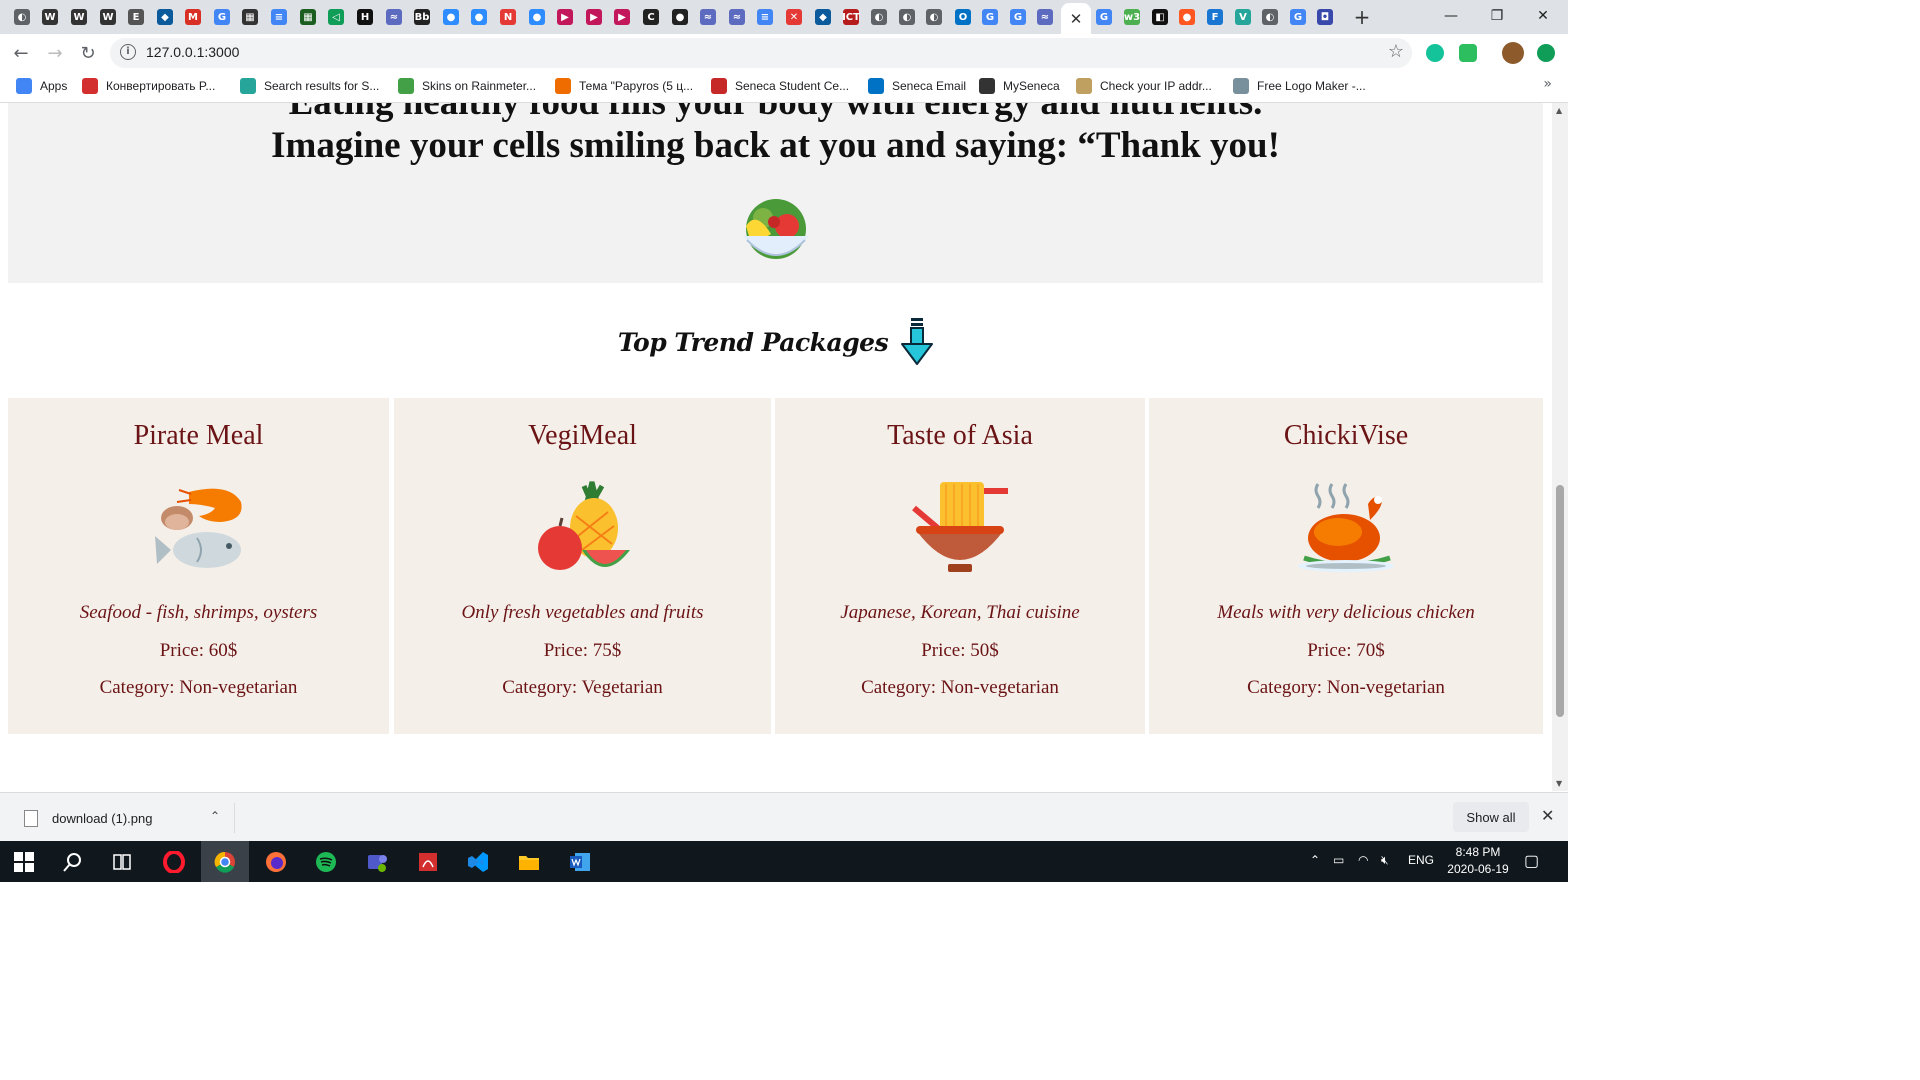 This screenshot has height=1080, width=1920. I want to click on browser-tab: N, so click(508, 17).